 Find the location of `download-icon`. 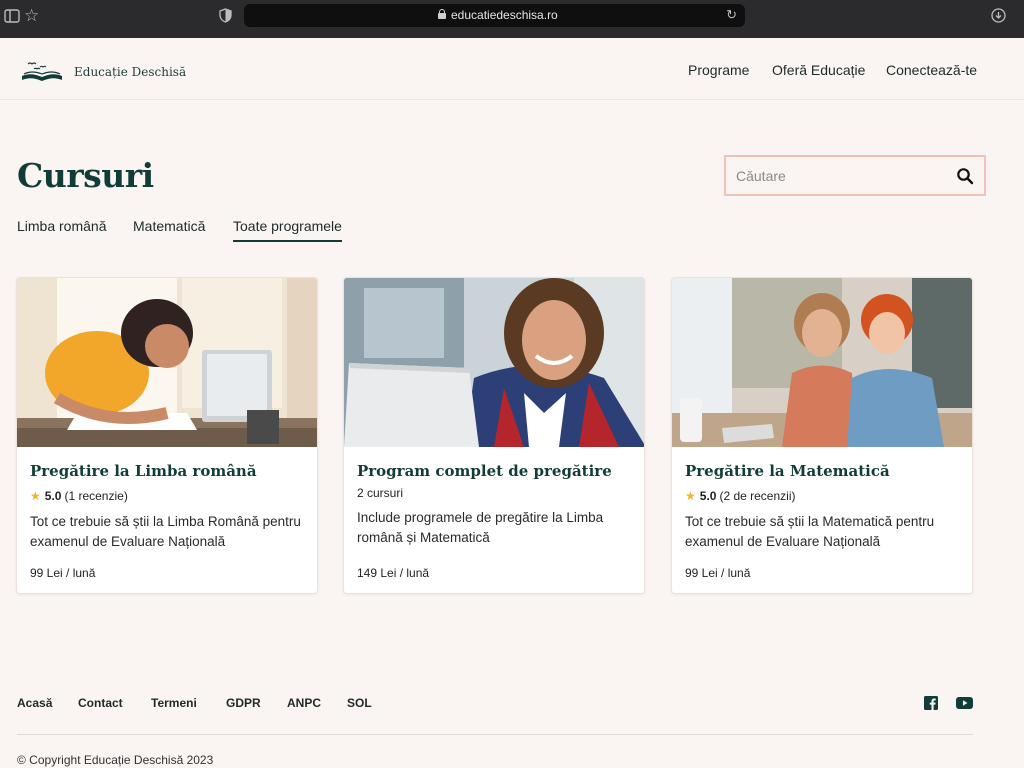

download-icon is located at coordinates (998, 15).